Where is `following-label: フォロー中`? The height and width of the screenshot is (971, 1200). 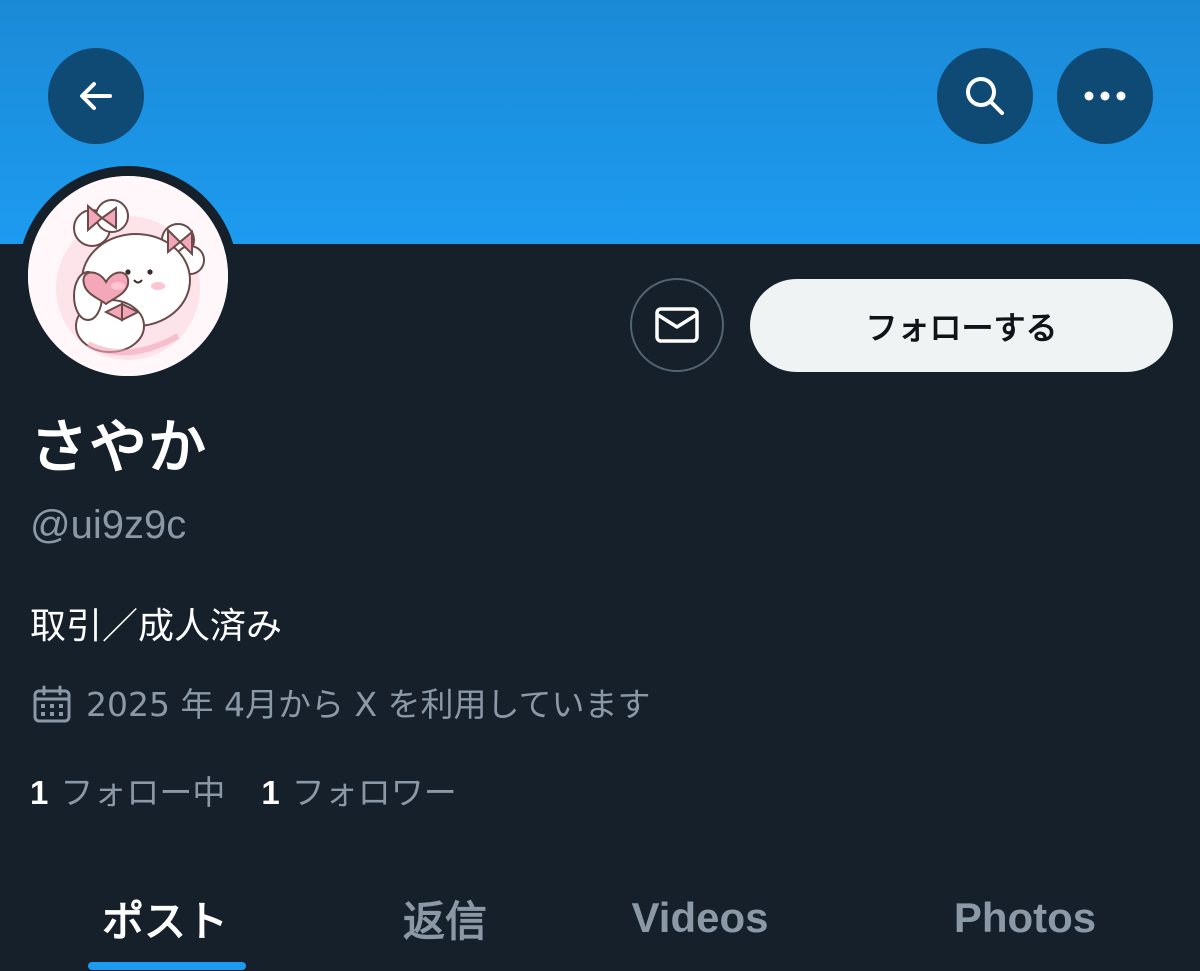 following-label: フォロー中 is located at coordinates (143, 792).